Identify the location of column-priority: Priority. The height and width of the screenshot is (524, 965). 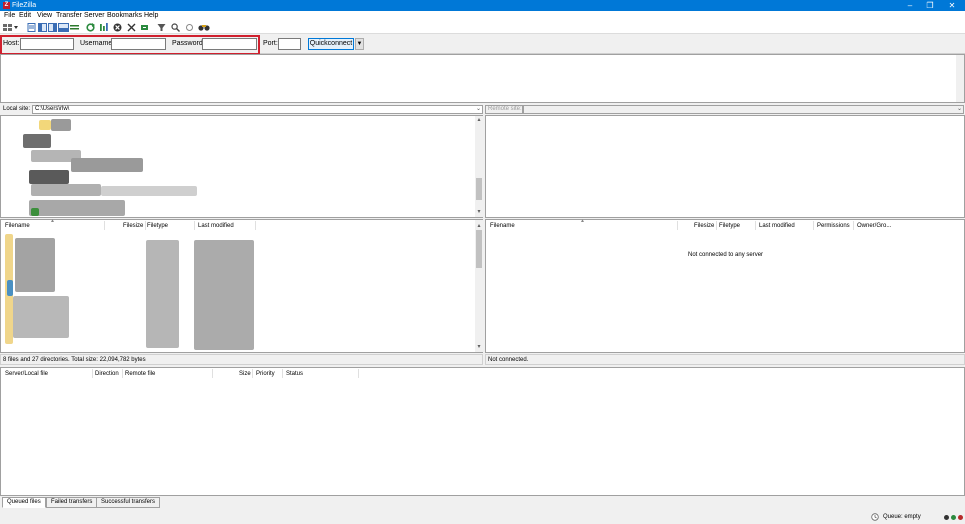
(265, 374).